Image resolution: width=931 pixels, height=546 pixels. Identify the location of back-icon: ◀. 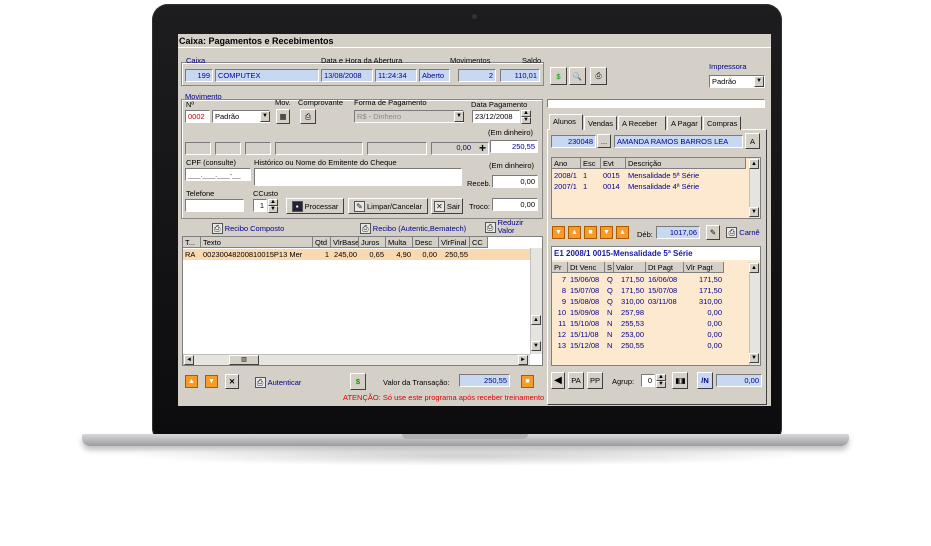
(558, 380).